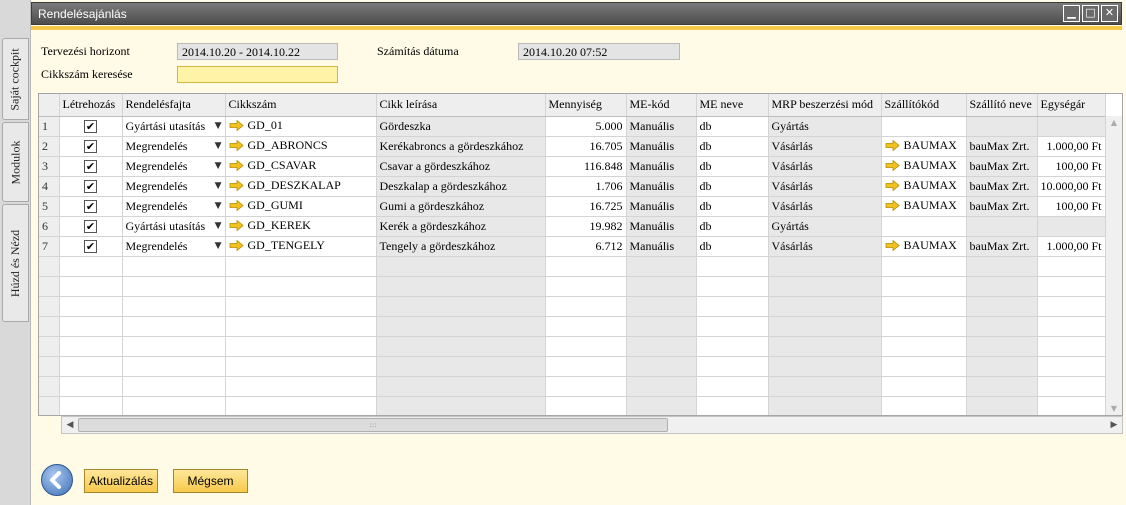  Describe the element at coordinates (1109, 13) in the screenshot. I see `close-icon: ✕` at that location.